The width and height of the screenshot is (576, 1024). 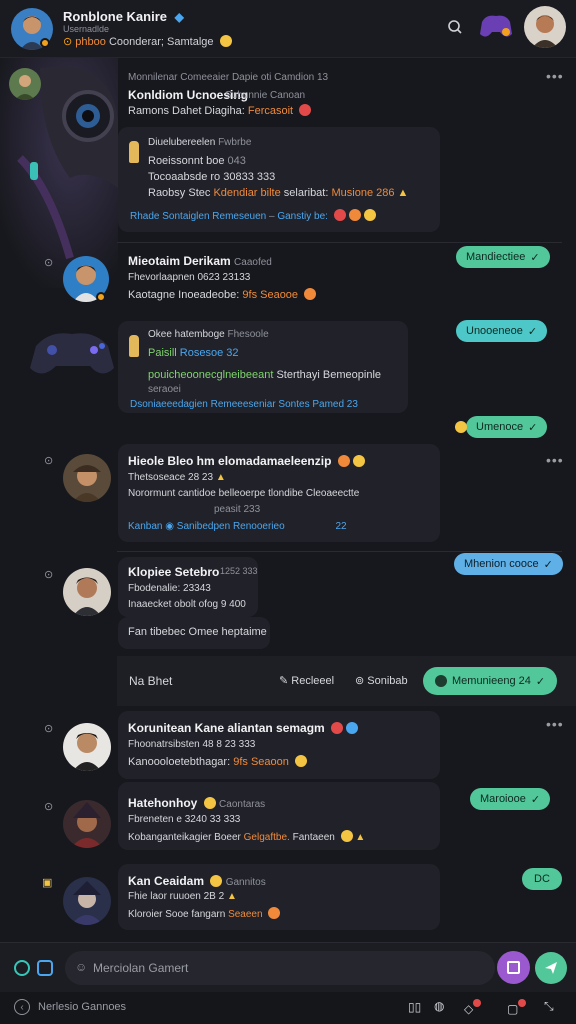 What do you see at coordinates (115, 16) in the screenshot?
I see `chat-title-text: Ronblone Kanire` at bounding box center [115, 16].